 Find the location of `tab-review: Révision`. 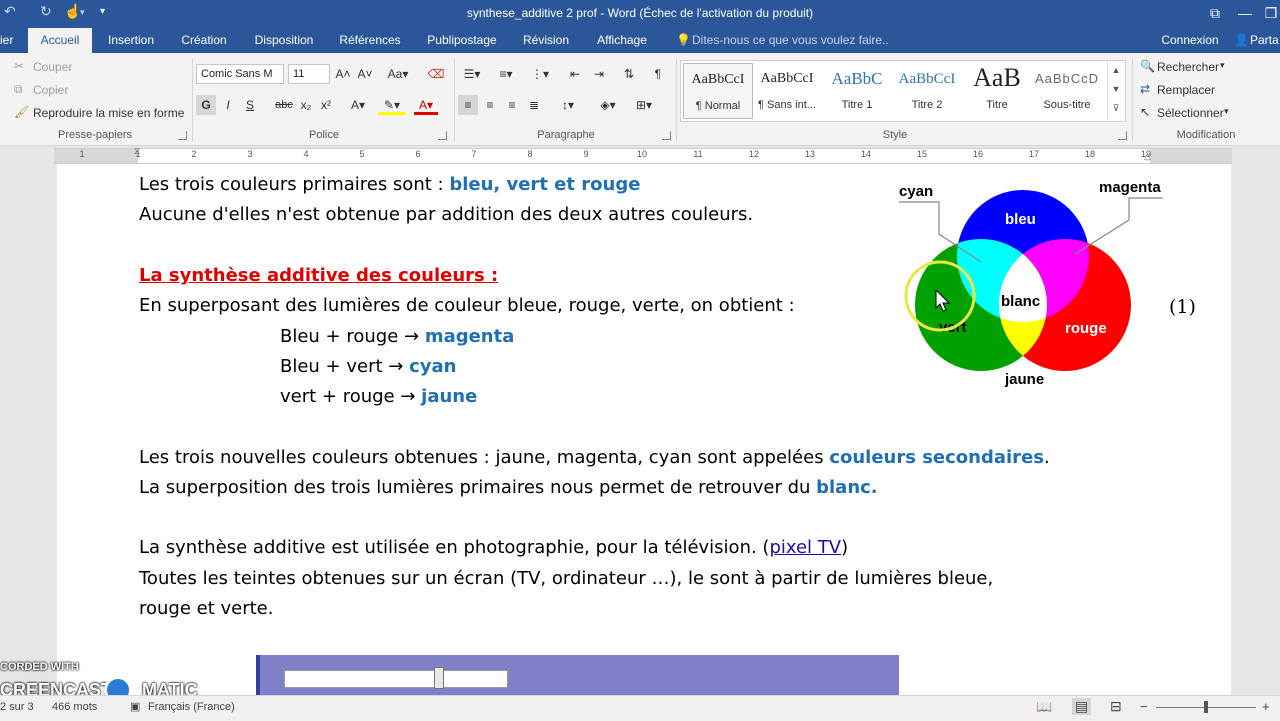

tab-review: Révision is located at coordinates (546, 40).